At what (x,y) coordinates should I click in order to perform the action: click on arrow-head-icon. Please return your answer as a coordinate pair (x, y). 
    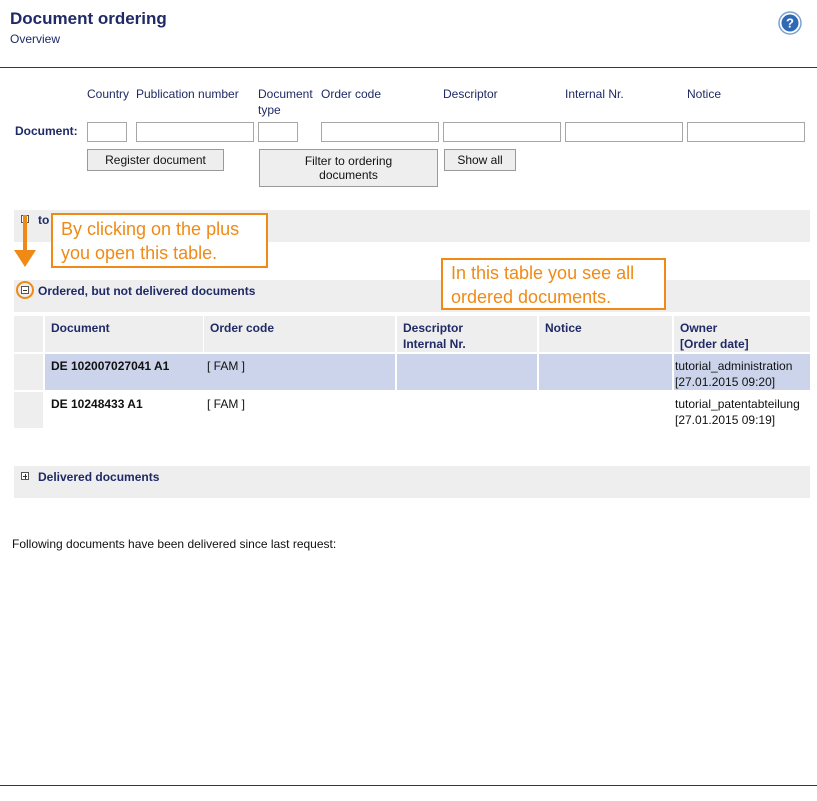
    Looking at the image, I should click on (25, 258).